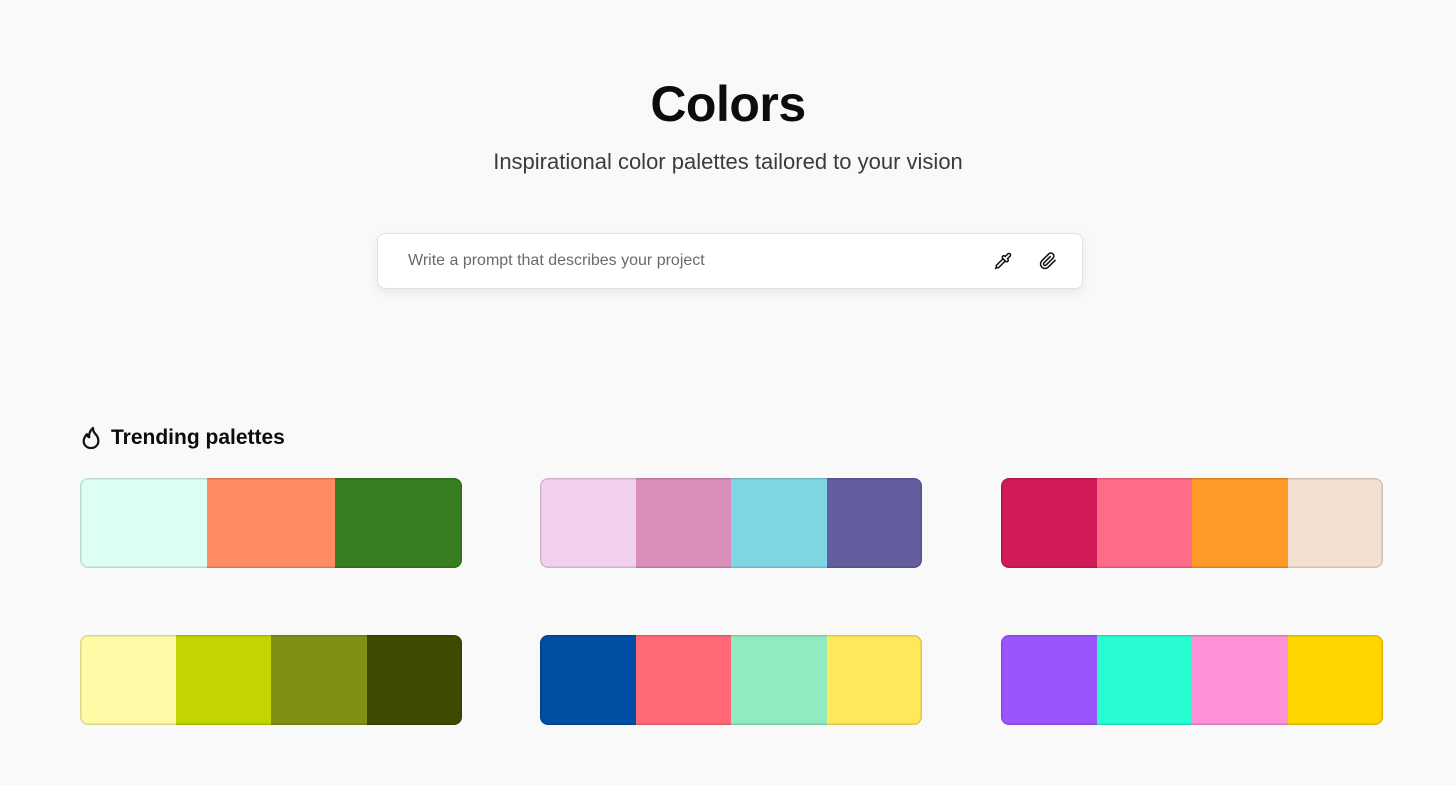 The width and height of the screenshot is (1456, 785). I want to click on prompt-input, so click(688, 261).